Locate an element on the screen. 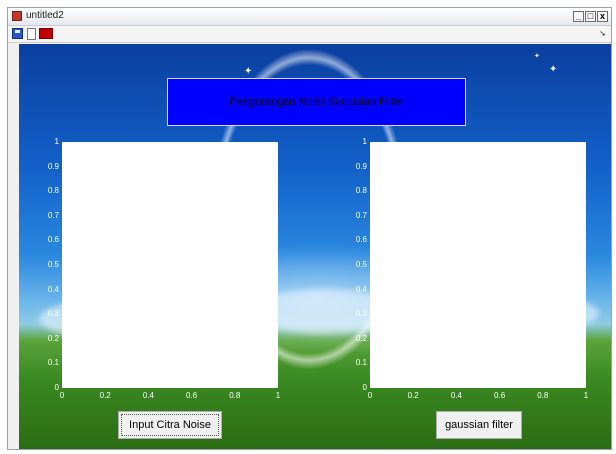 The image size is (616, 454). minimize-button: _ is located at coordinates (578, 16).